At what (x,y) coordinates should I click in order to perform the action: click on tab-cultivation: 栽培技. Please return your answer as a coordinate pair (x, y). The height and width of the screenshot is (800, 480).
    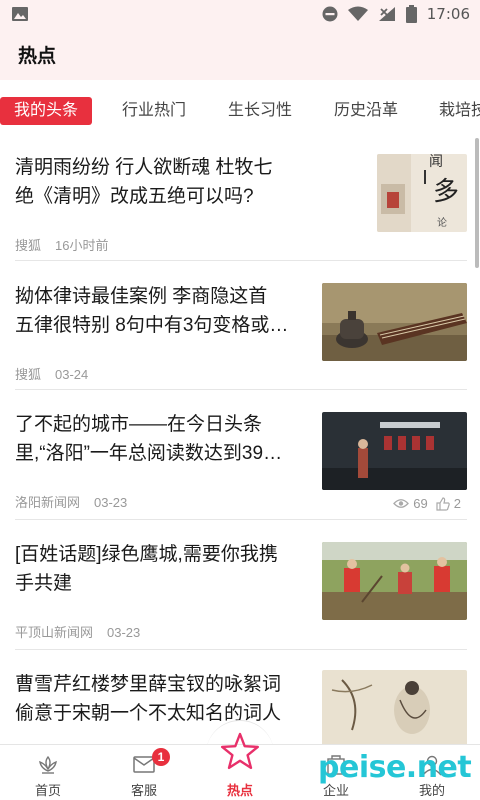
    Looking at the image, I should click on (459, 111).